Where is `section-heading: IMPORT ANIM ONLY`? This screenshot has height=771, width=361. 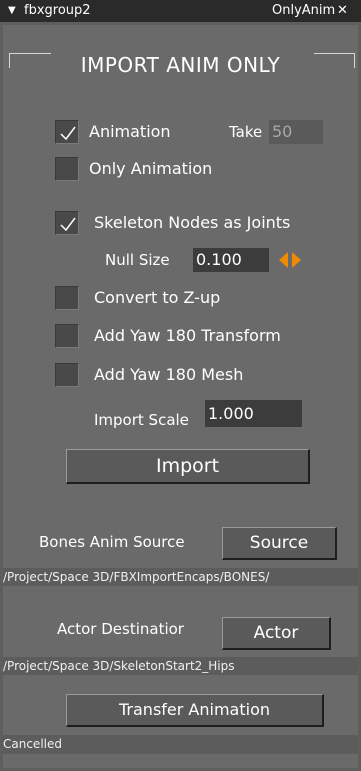 section-heading: IMPORT ANIM ONLY is located at coordinates (180, 65).